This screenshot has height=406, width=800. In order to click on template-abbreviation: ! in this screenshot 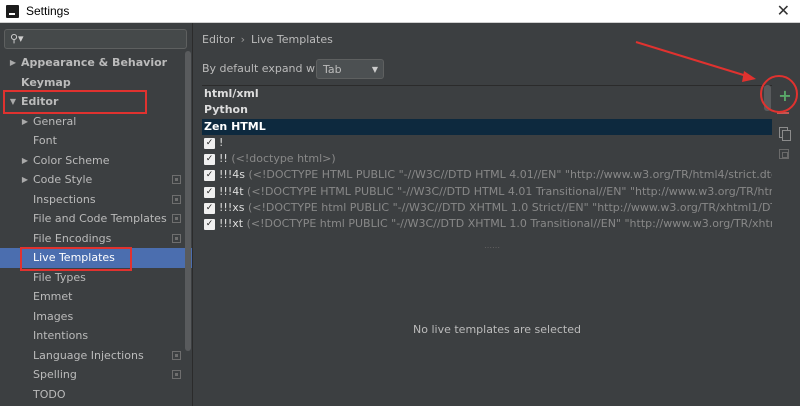, I will do `click(221, 143)`.